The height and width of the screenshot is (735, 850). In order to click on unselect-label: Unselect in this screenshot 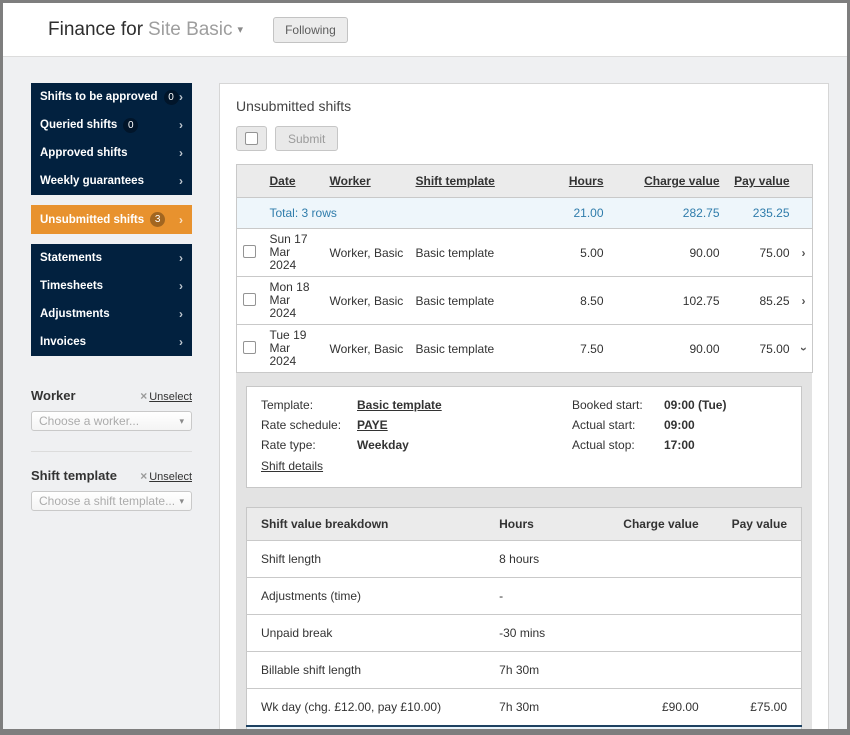, I will do `click(170, 477)`.